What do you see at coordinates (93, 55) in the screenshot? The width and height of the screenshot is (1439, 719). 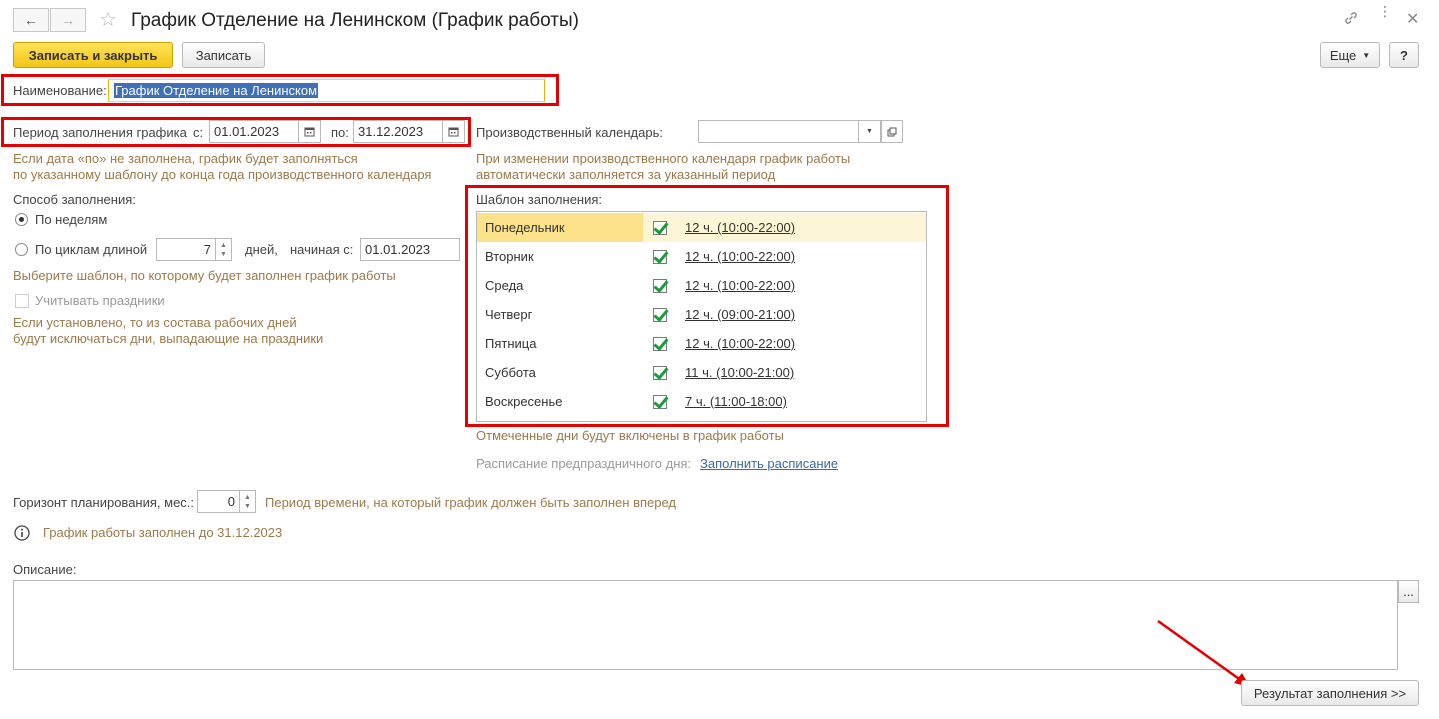 I see `save-and-close-button: Записать и закрыть` at bounding box center [93, 55].